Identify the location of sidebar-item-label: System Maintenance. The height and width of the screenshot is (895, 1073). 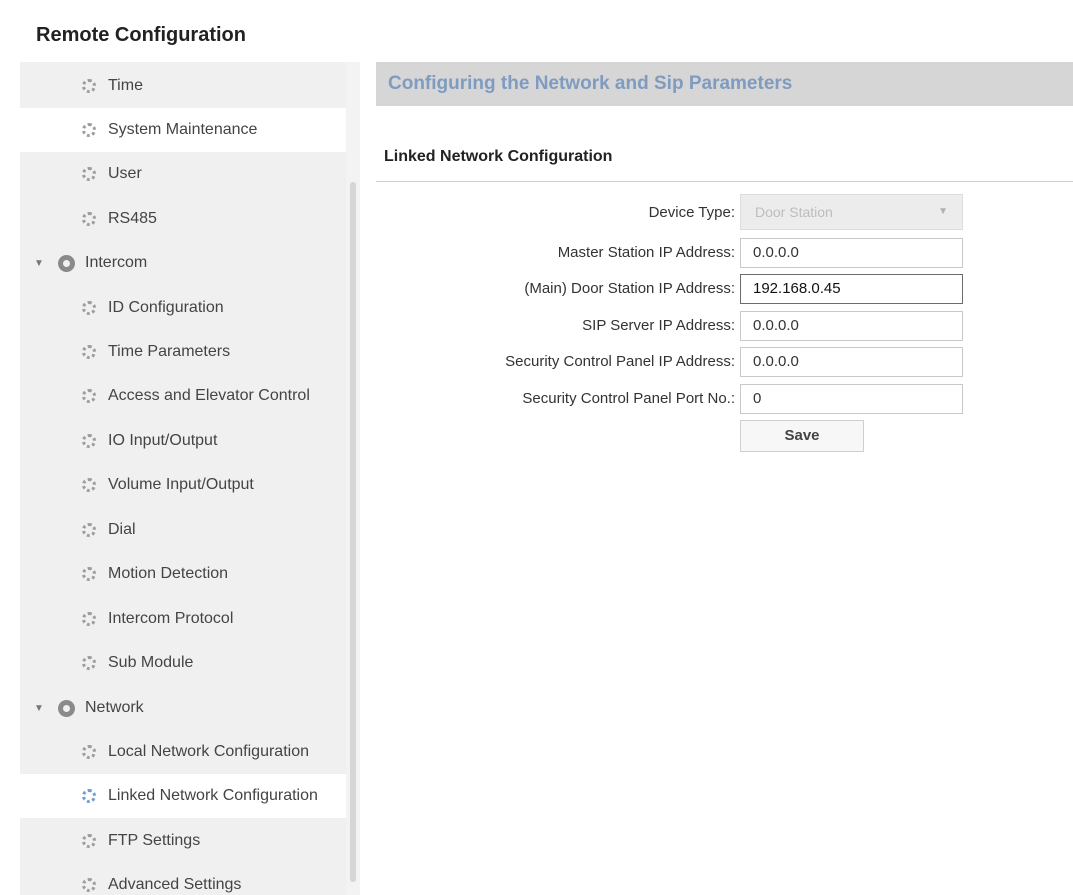
(183, 129).